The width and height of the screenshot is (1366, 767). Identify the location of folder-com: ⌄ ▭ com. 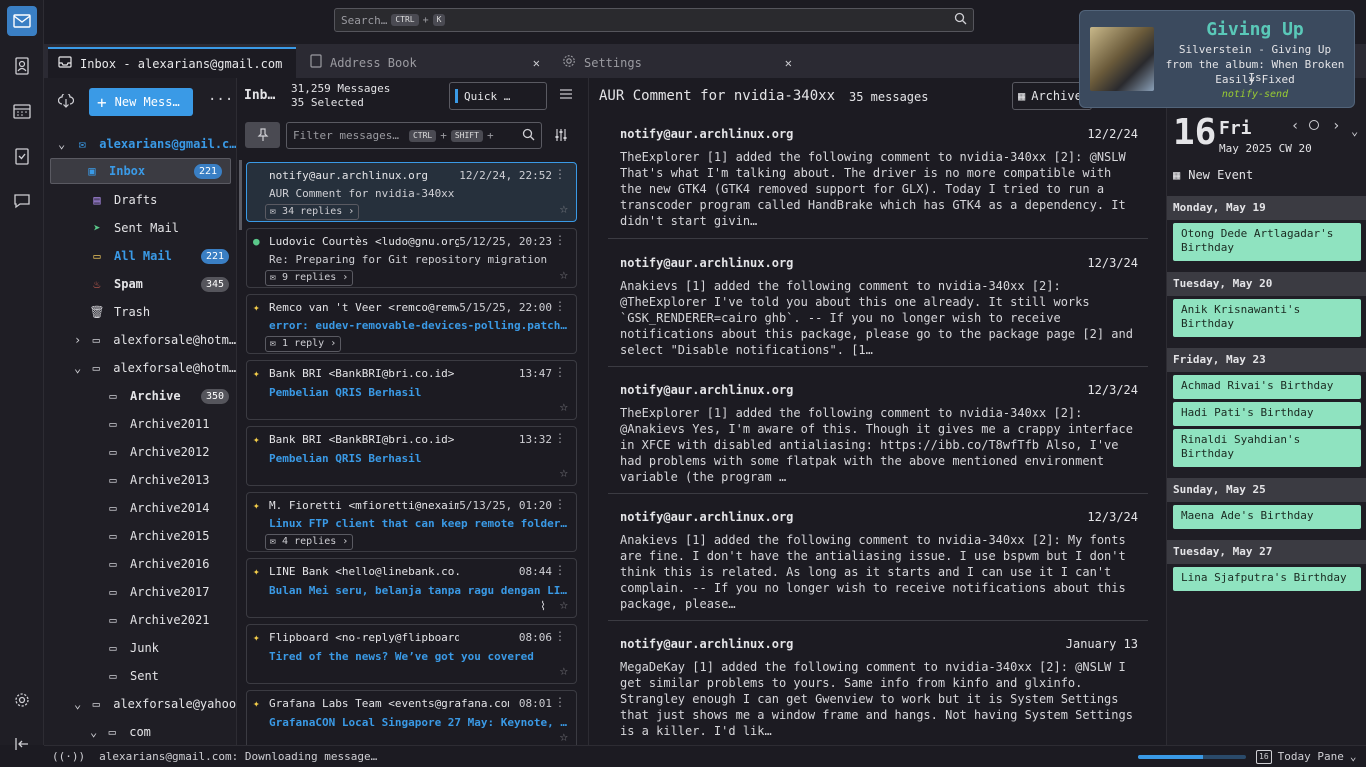
(140, 732).